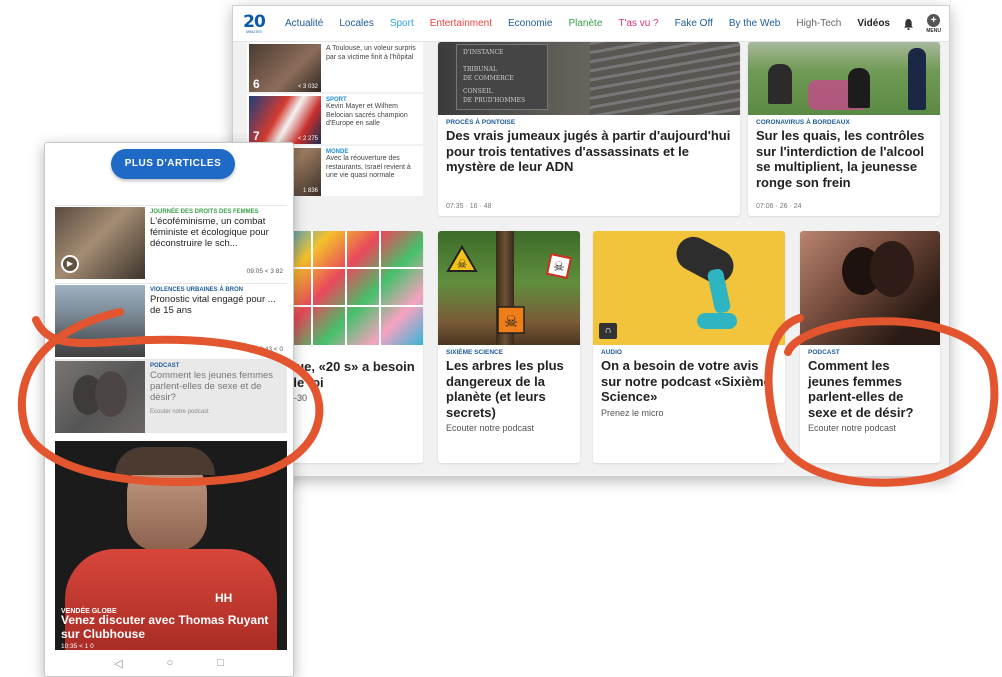  What do you see at coordinates (844, 78) in the screenshot?
I see `crowd-photo` at bounding box center [844, 78].